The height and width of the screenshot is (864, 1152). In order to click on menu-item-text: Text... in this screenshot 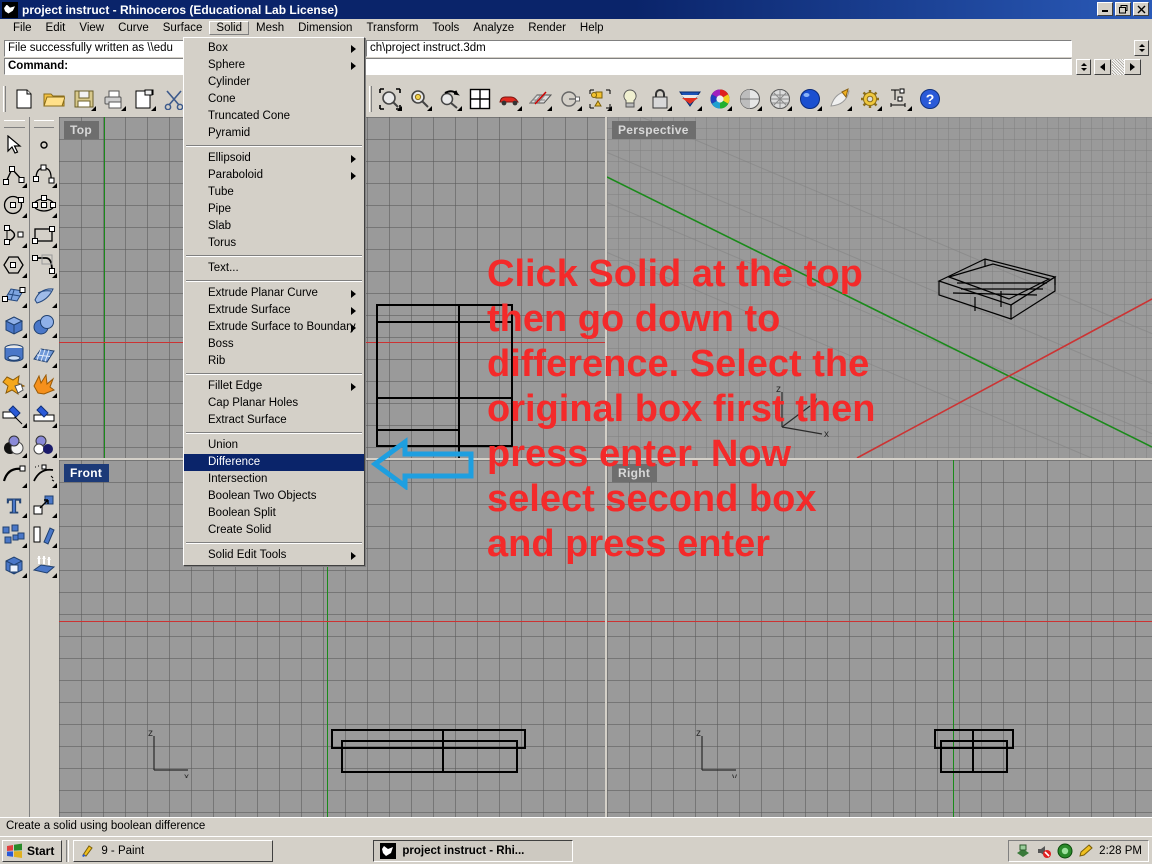, I will do `click(274, 268)`.